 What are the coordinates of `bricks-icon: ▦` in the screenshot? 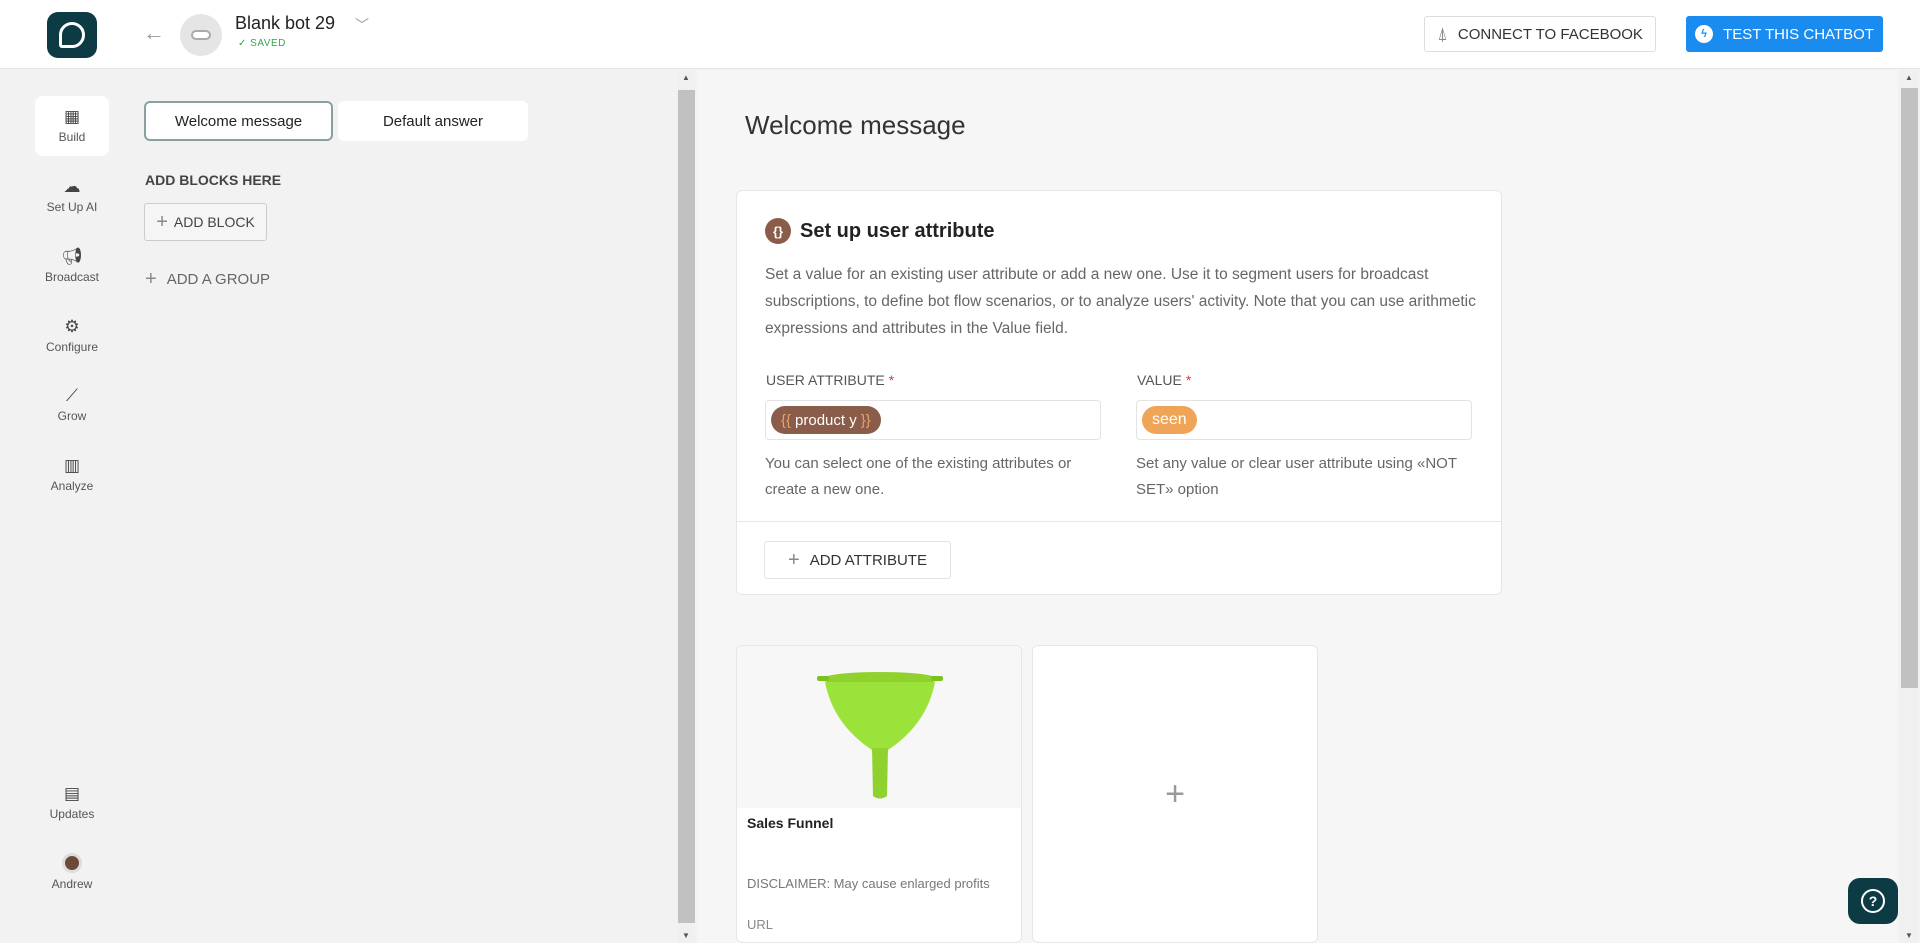 It's located at (72, 116).